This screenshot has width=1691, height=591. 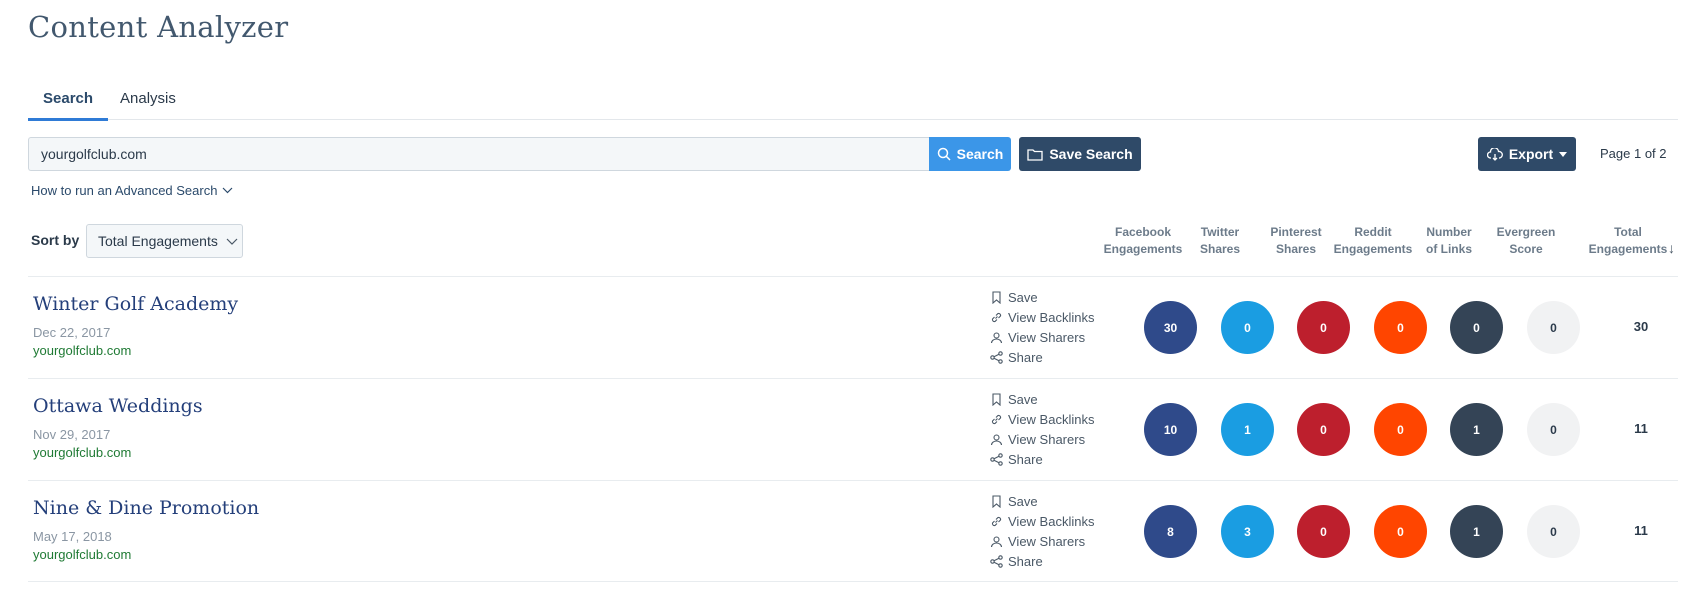 What do you see at coordinates (1628, 241) in the screenshot?
I see `column-header-total: Total Engagements` at bounding box center [1628, 241].